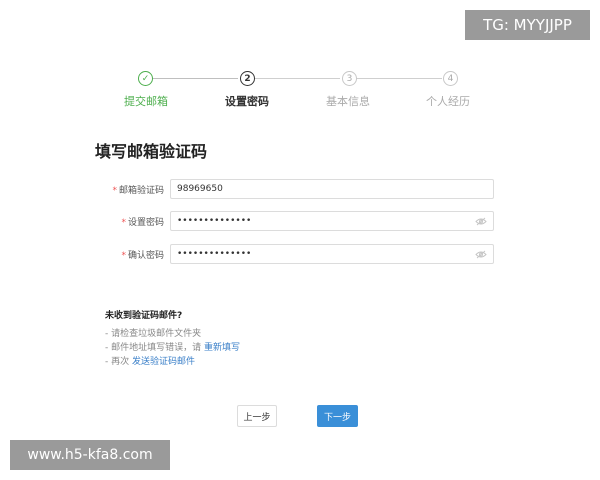 This screenshot has height=480, width=600. I want to click on step-4-circle: 4, so click(450, 78).